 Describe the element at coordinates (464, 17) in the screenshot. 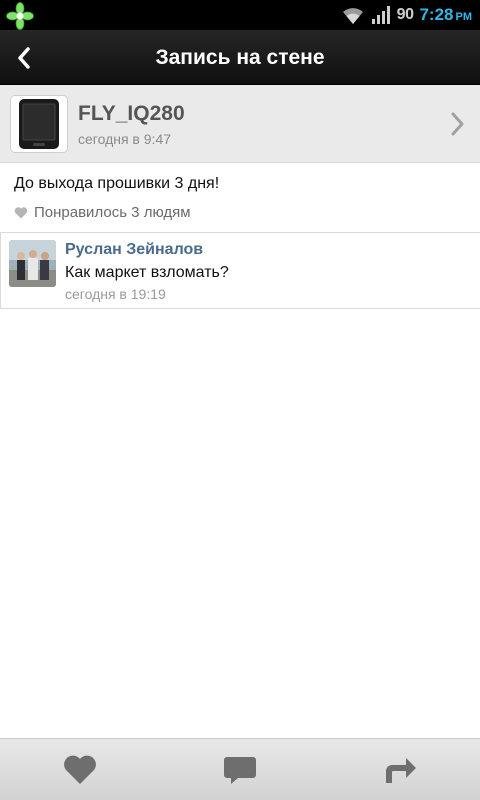

I see `clock-ampm: PM` at that location.